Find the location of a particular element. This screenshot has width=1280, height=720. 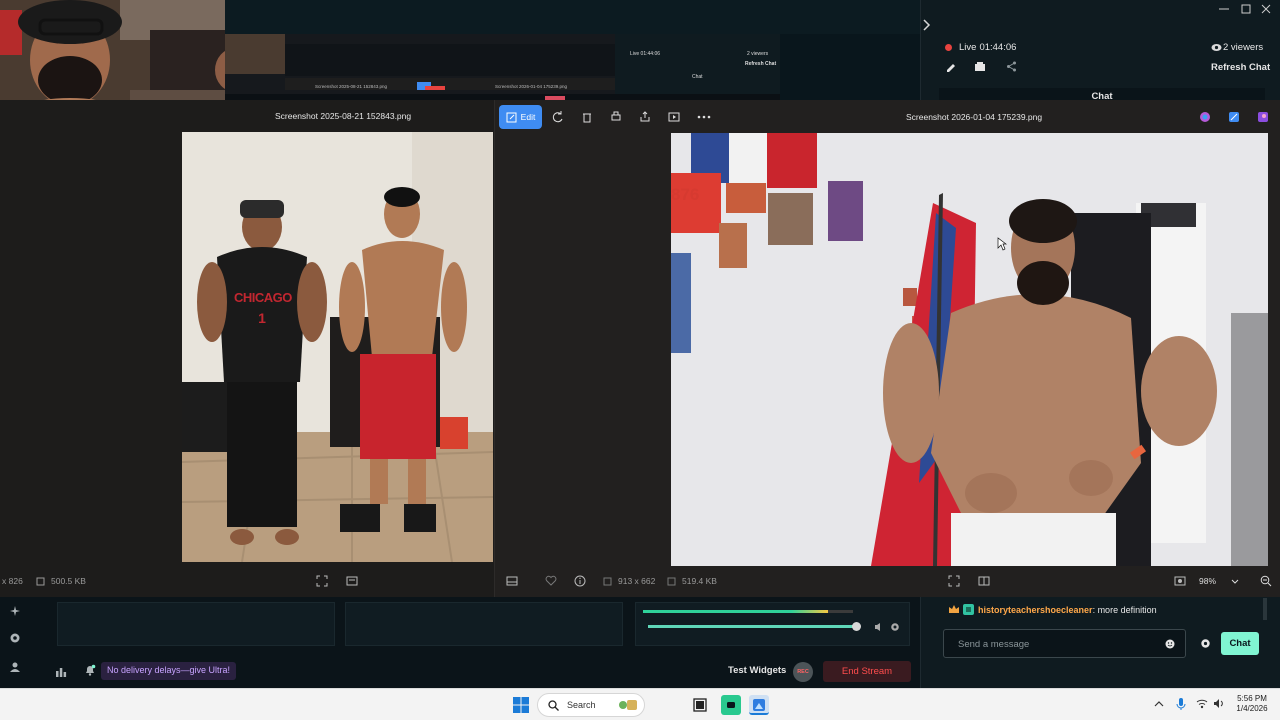

left-viewer-title: Screenshot 2025-08-21 152843.png is located at coordinates (343, 116).